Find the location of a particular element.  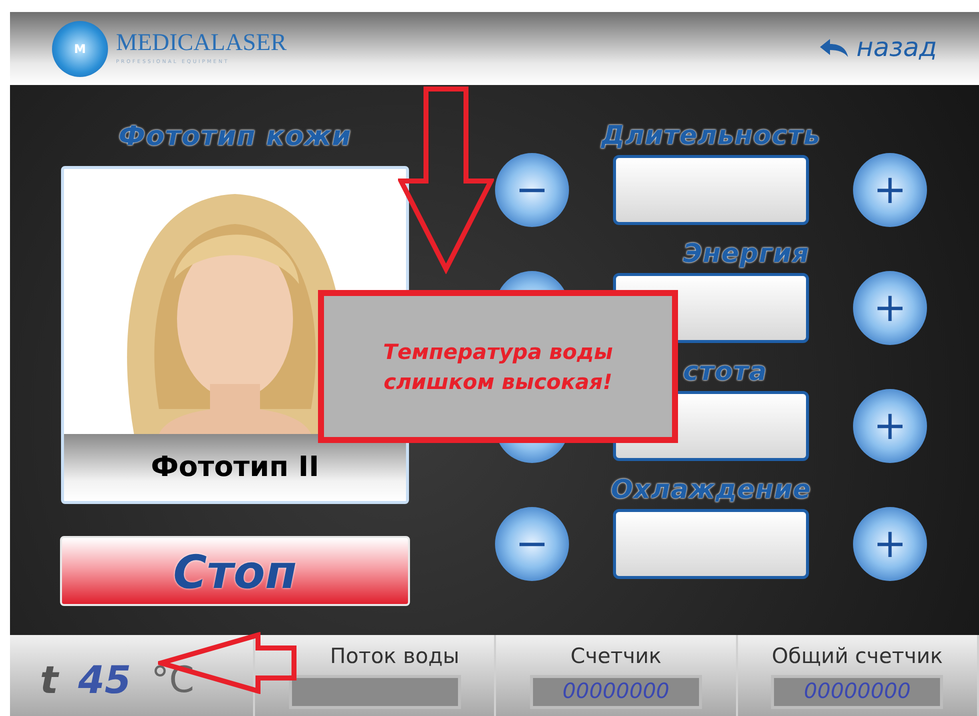

temperature-value: 45 is located at coordinates (105, 680).